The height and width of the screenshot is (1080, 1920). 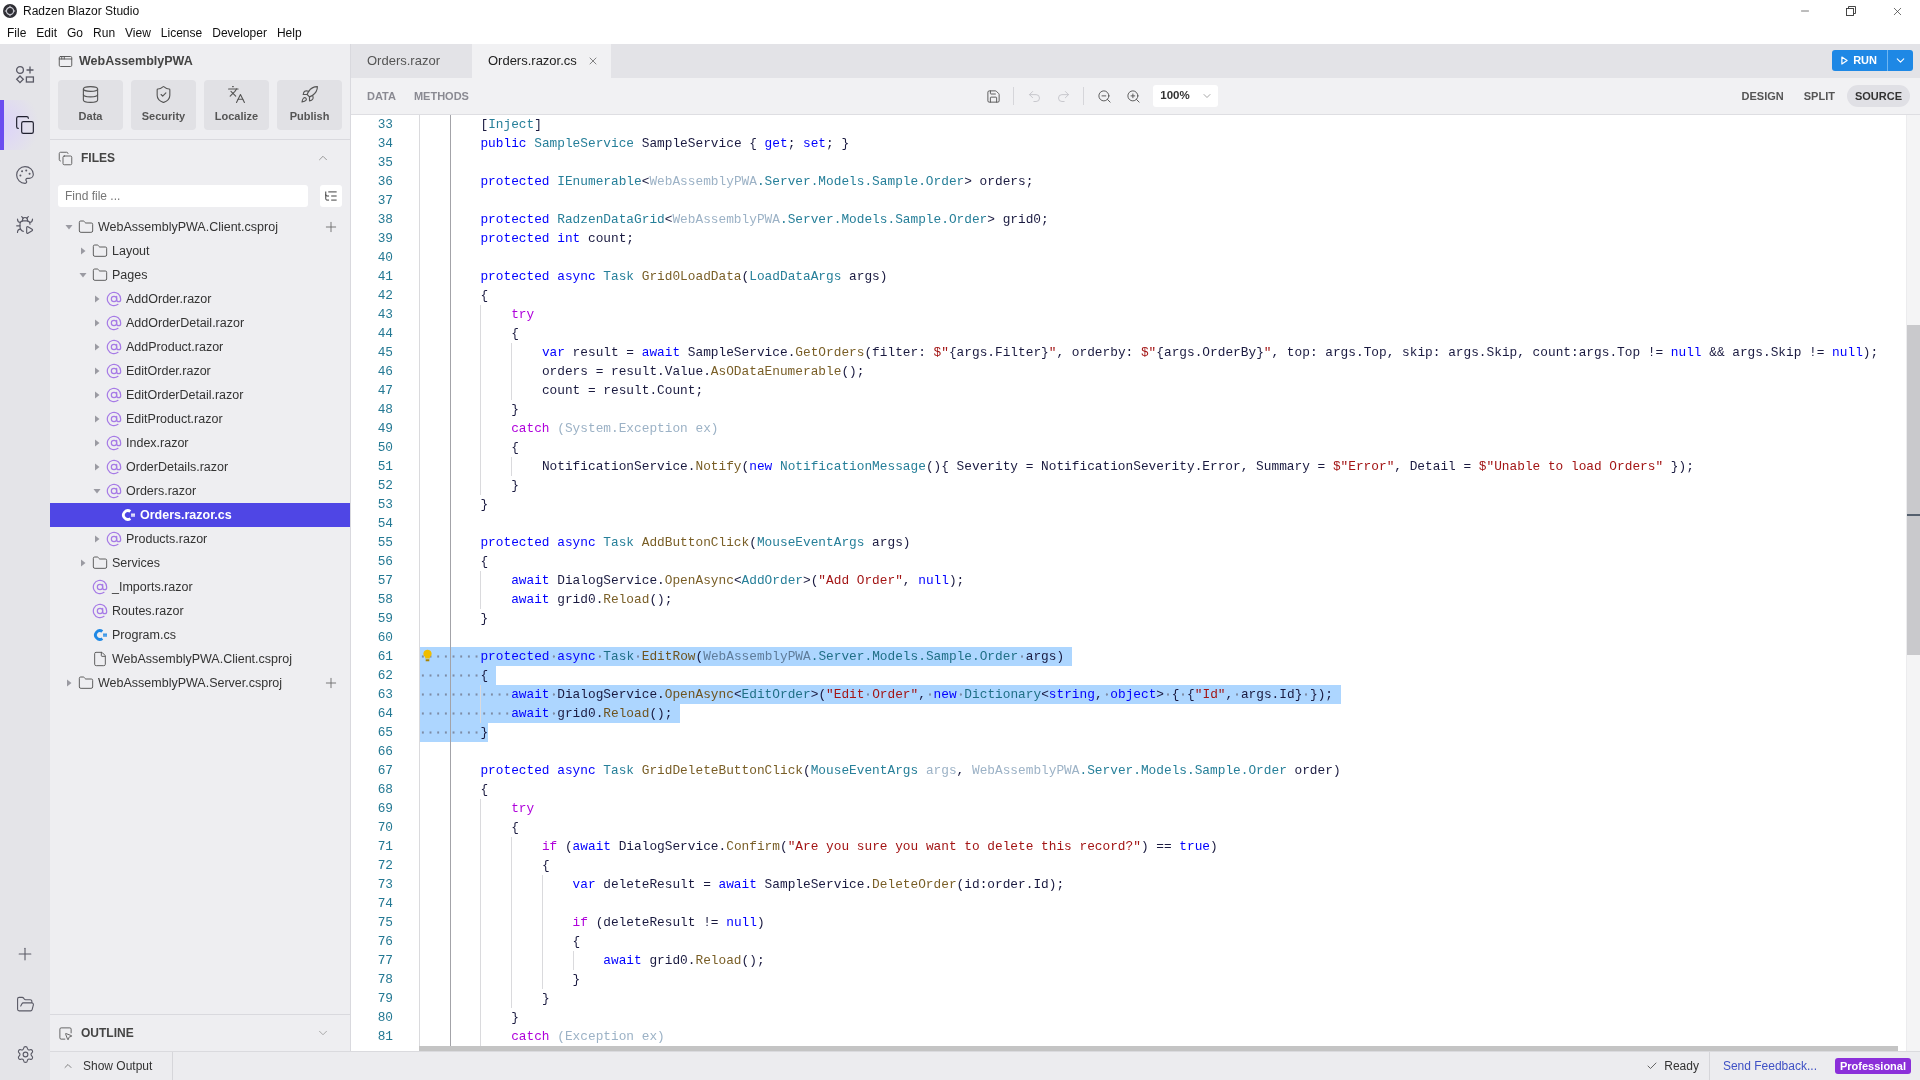 What do you see at coordinates (384, 163) in the screenshot?
I see `line-number: 35` at bounding box center [384, 163].